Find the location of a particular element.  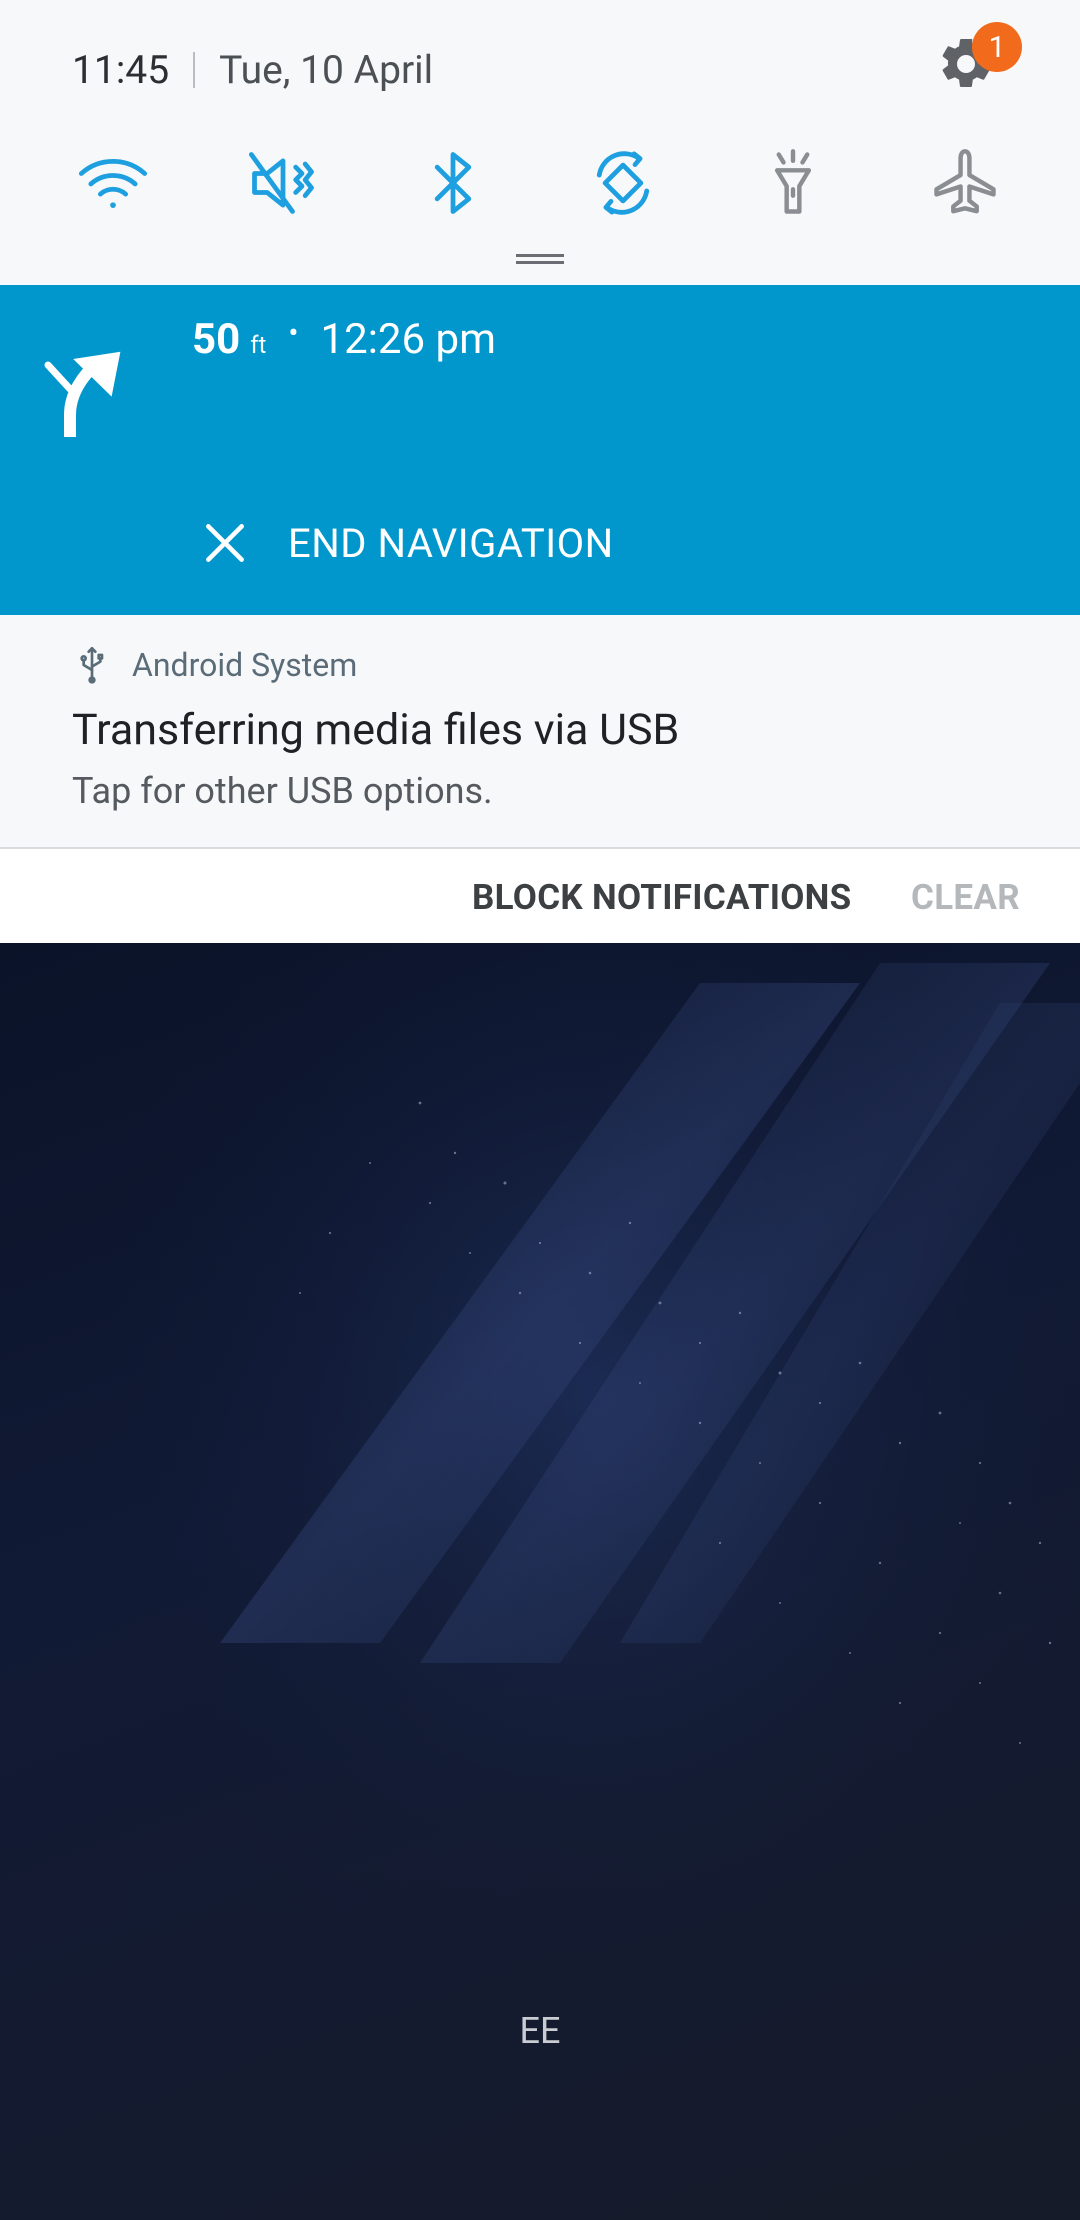

wifi-icon is located at coordinates (113, 184).